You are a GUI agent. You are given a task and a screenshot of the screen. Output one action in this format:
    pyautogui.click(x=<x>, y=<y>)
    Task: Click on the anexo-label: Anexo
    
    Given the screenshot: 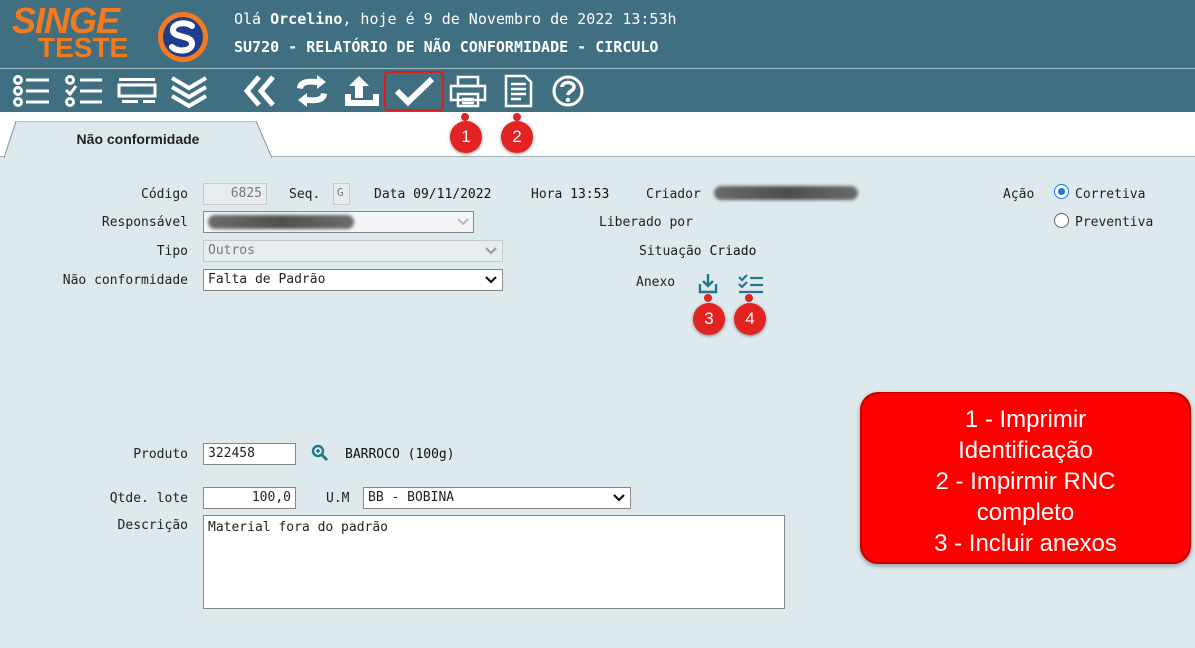 What is the action you would take?
    pyautogui.click(x=656, y=282)
    